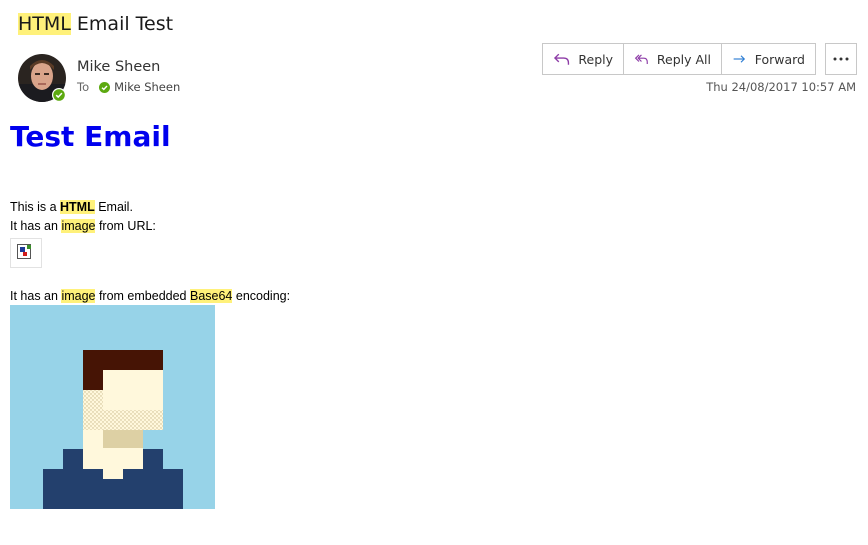  I want to click on sender-name: Mike Sheen, so click(118, 67).